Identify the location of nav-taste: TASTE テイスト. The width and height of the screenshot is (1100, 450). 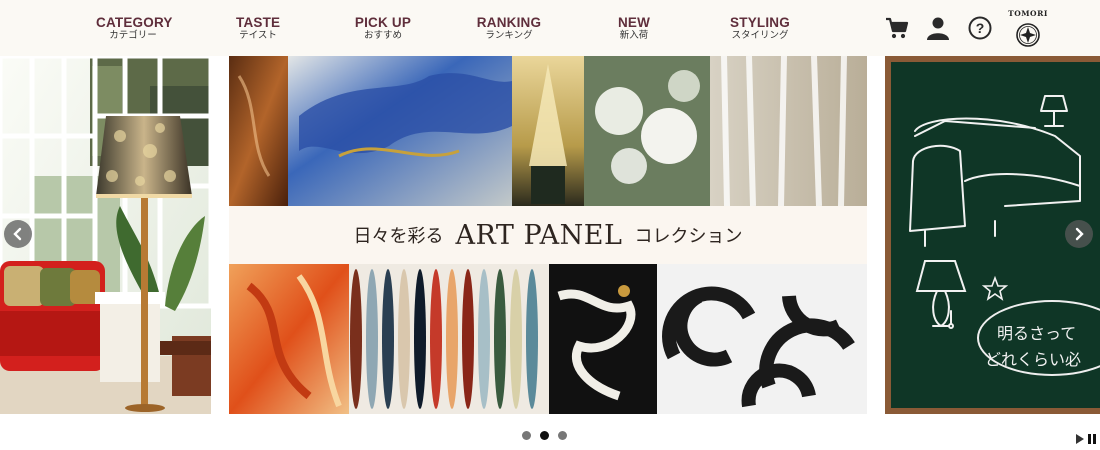
(258, 28).